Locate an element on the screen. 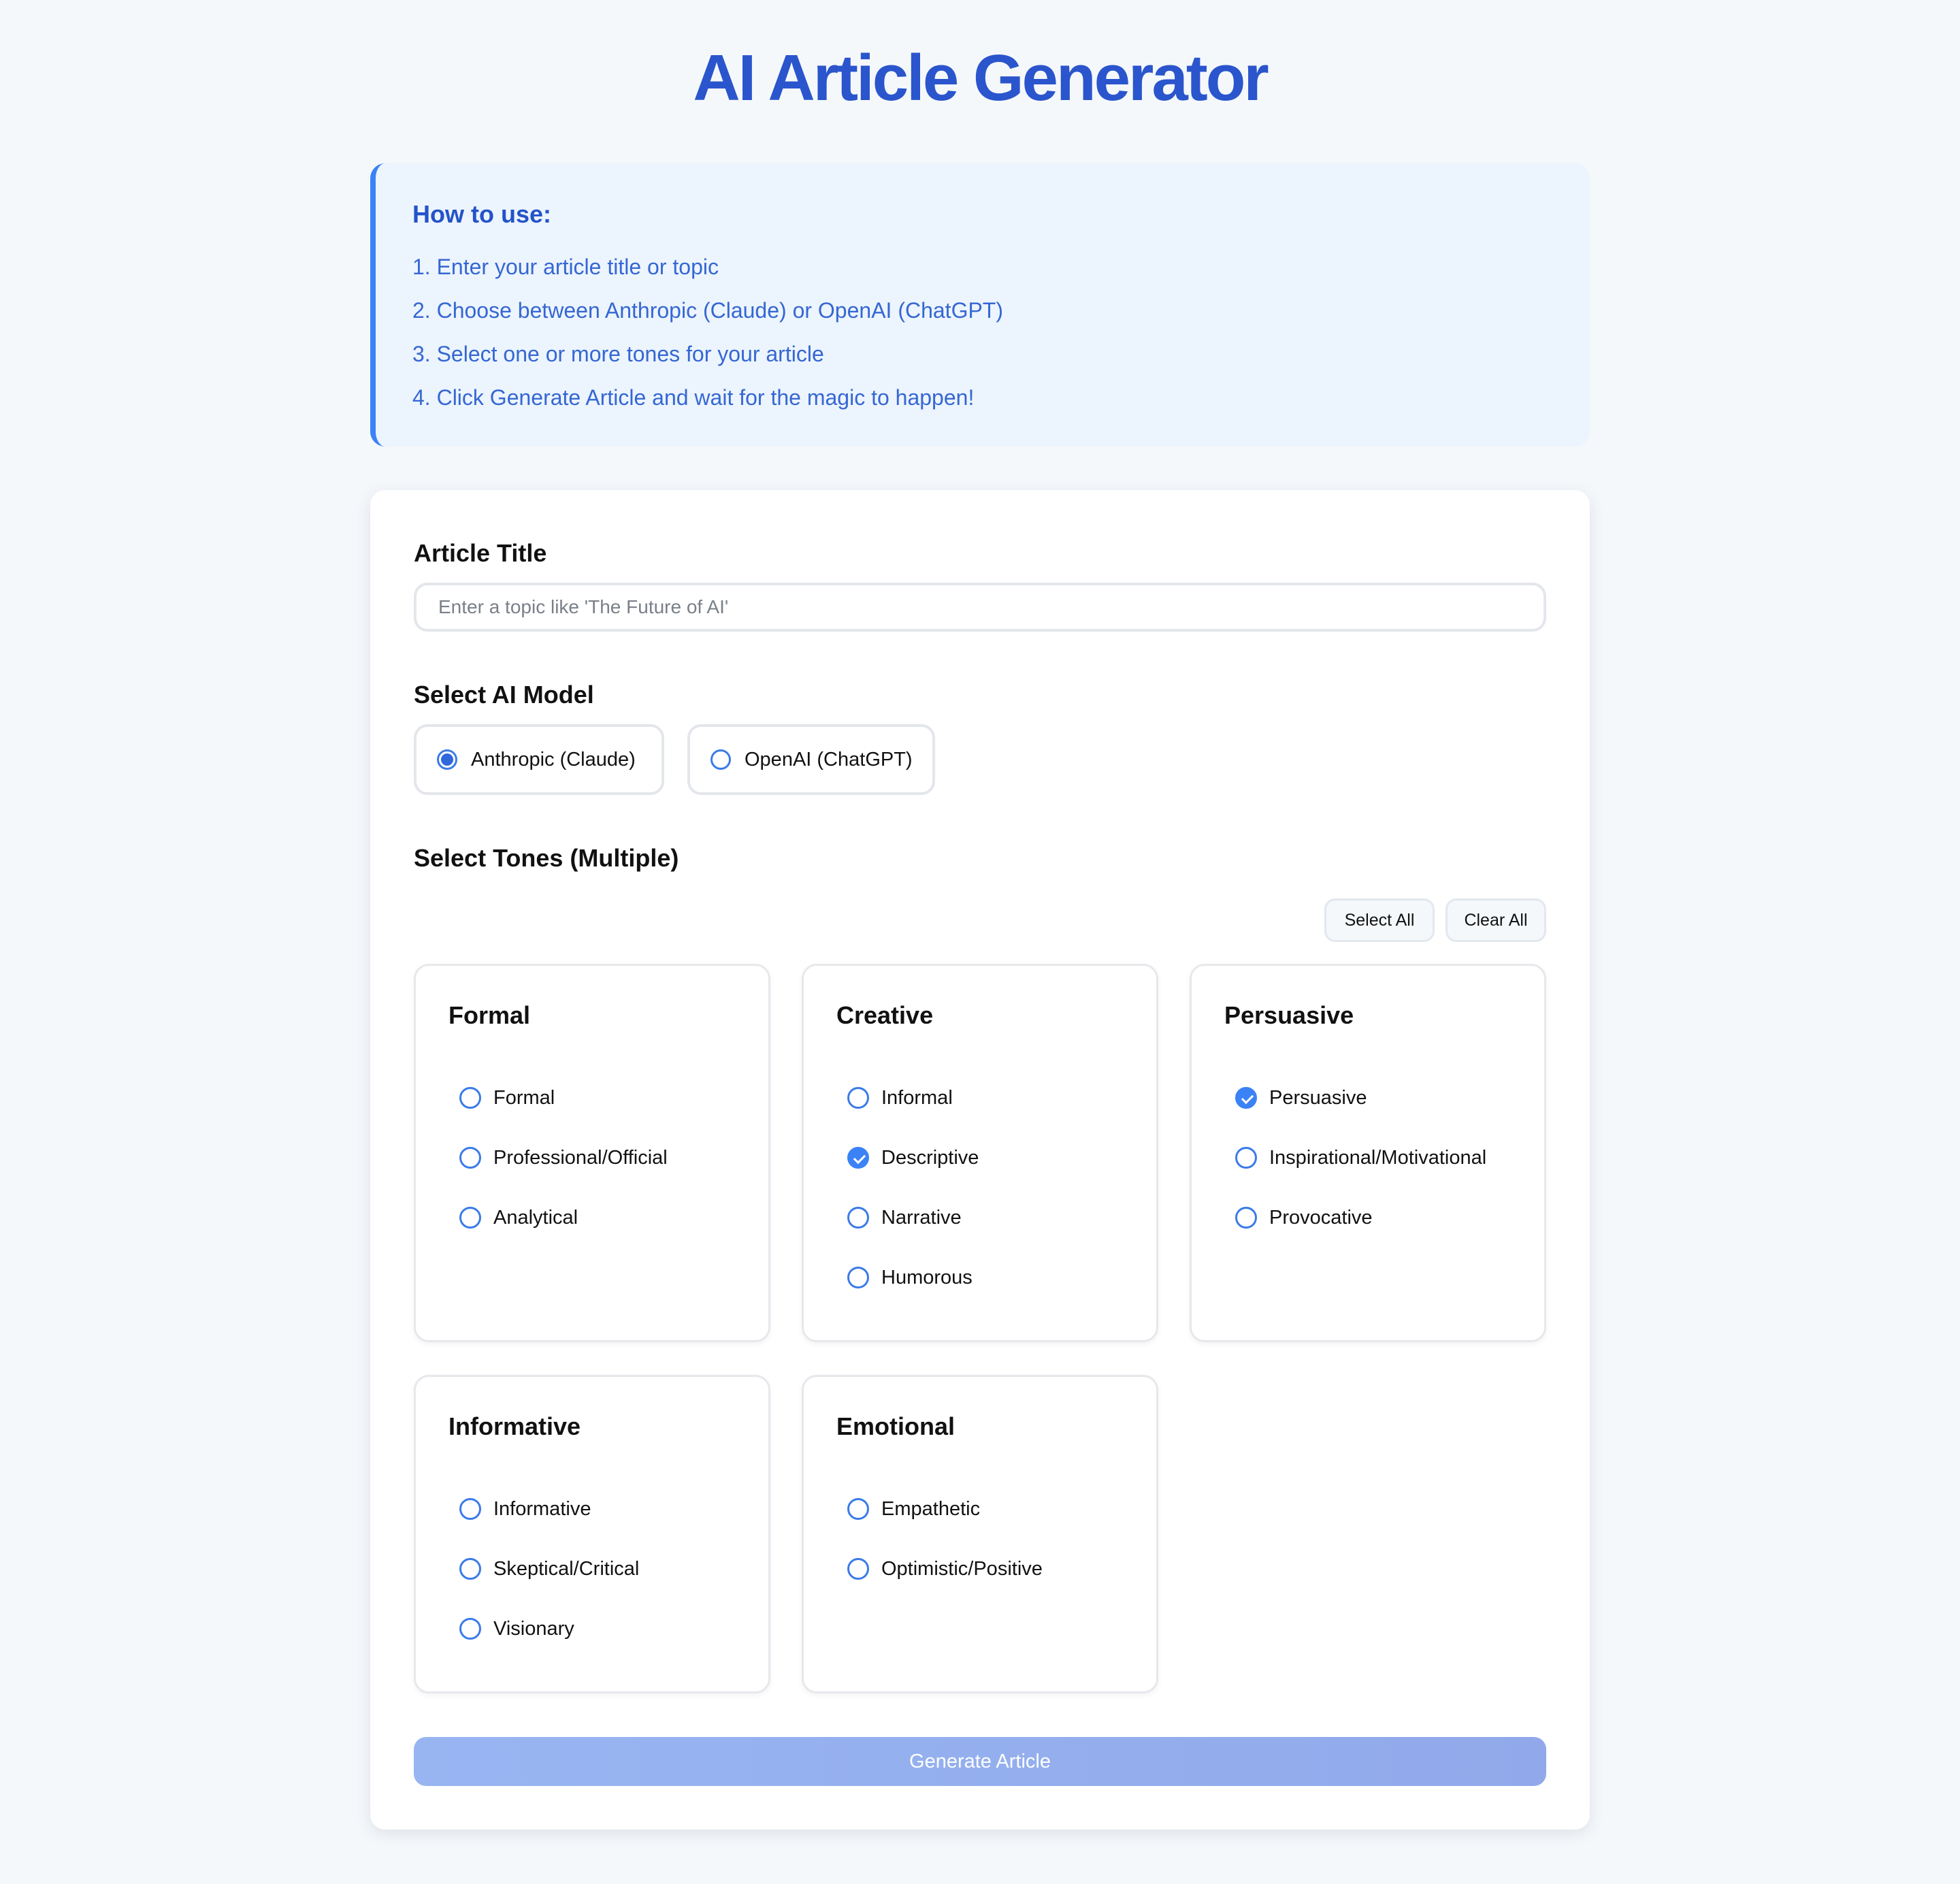 The width and height of the screenshot is (1960, 1884). tone-option: Empathetic is located at coordinates (945, 1509).